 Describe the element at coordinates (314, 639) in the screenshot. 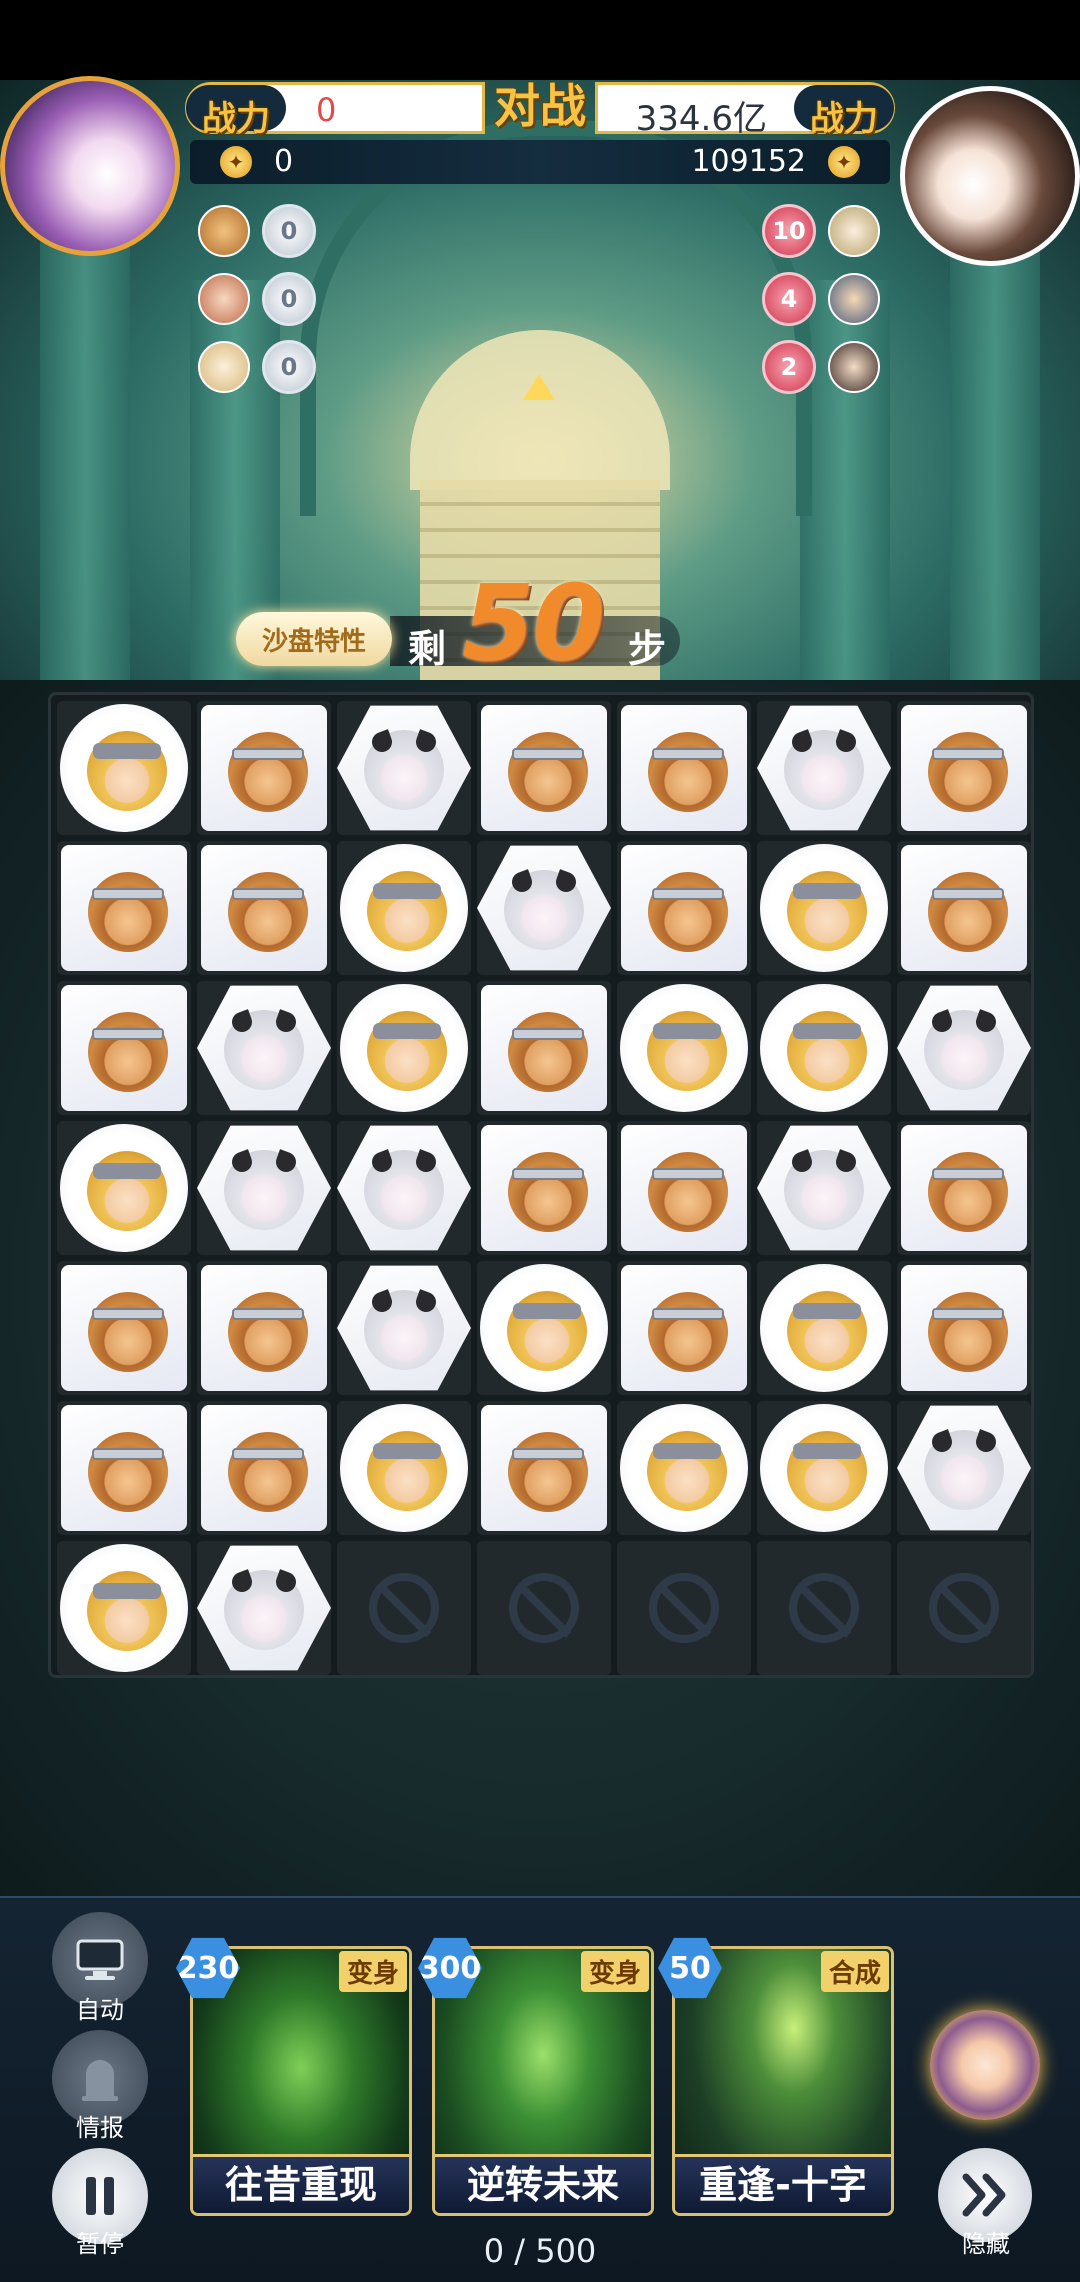

I see `sandtable-feature-button: 沙盘特性` at that location.